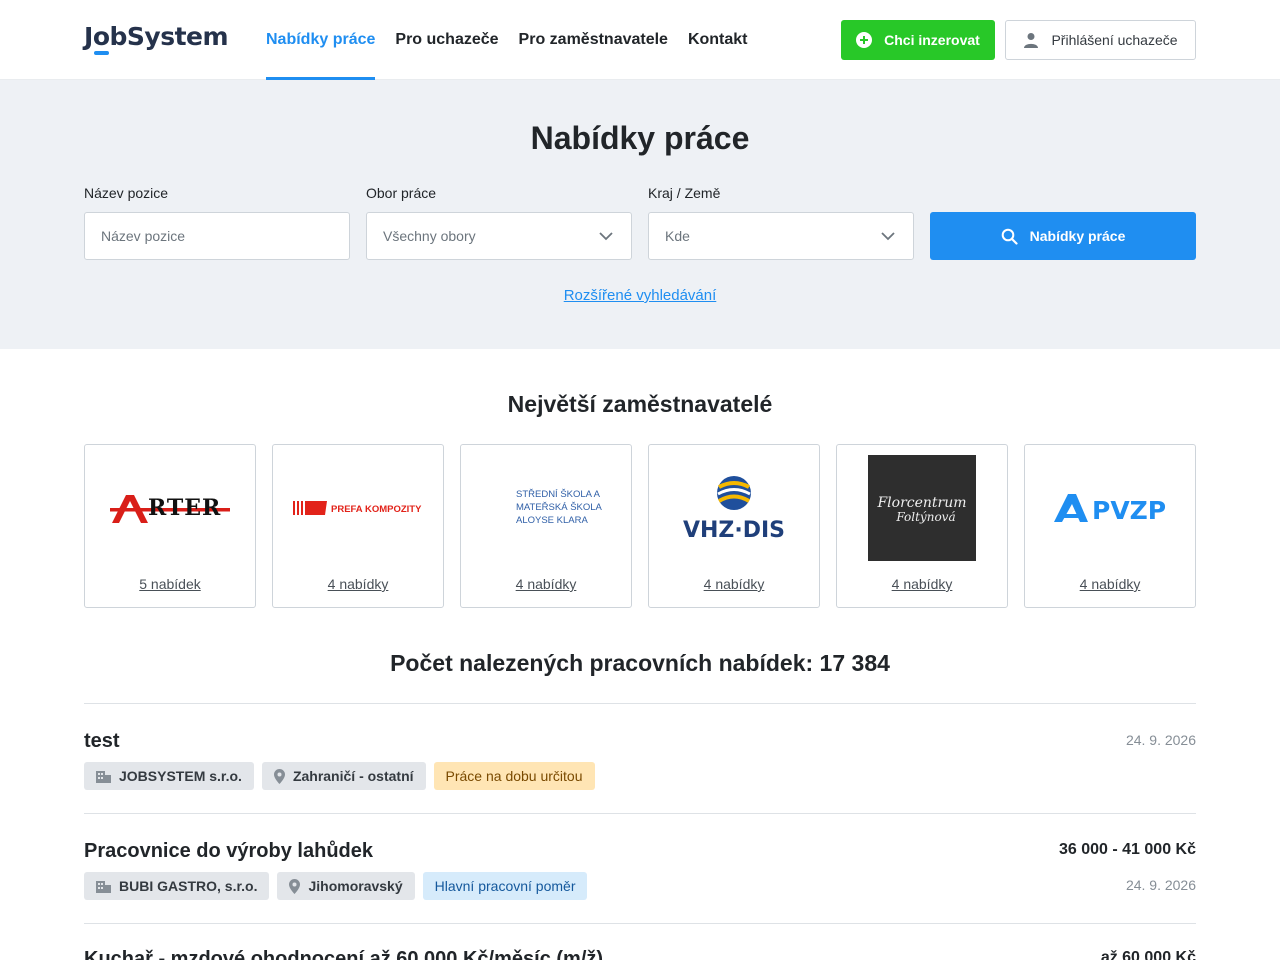 The width and height of the screenshot is (1280, 960). Describe the element at coordinates (1148, 954) in the screenshot. I see `job-salary: až 60 000 Kč` at that location.